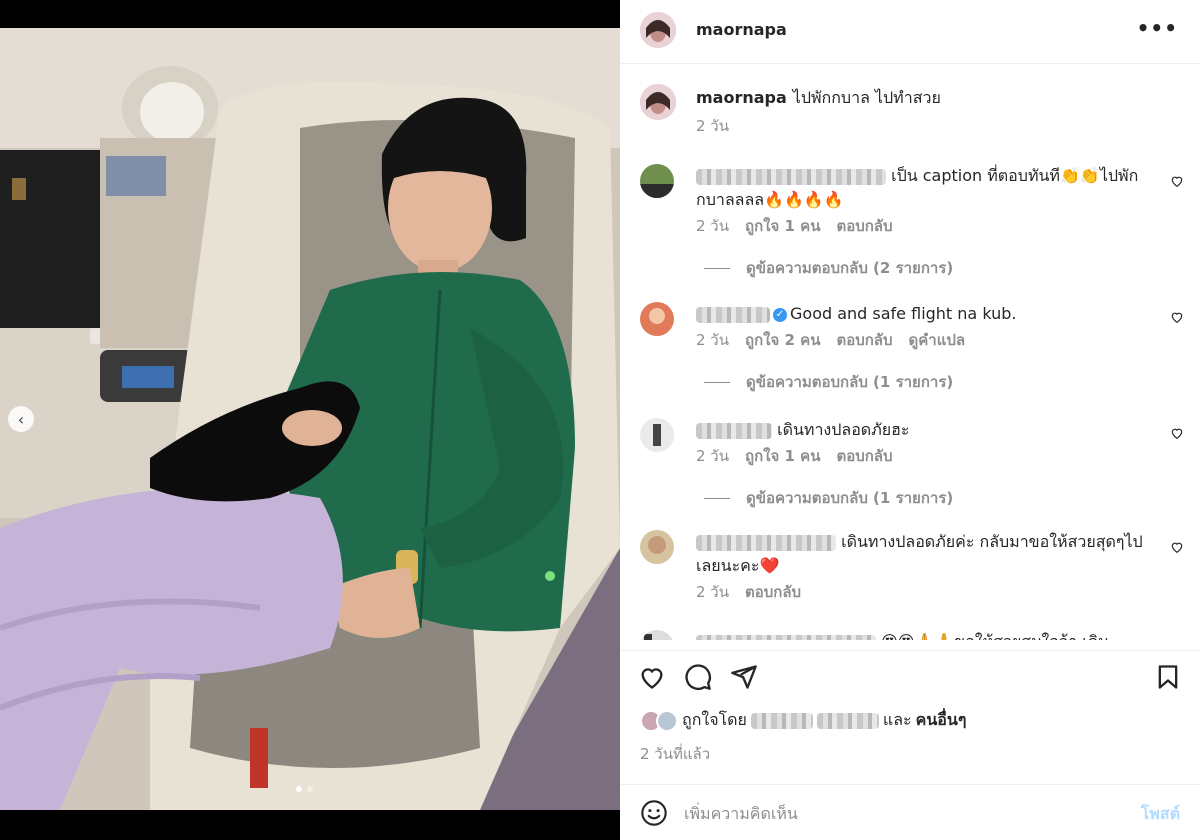  What do you see at coordinates (995, 636) in the screenshot?
I see `comment-text: 😍😍🙏🙏ขอให้สวยสมใจจ้า เดิน` at bounding box center [995, 636].